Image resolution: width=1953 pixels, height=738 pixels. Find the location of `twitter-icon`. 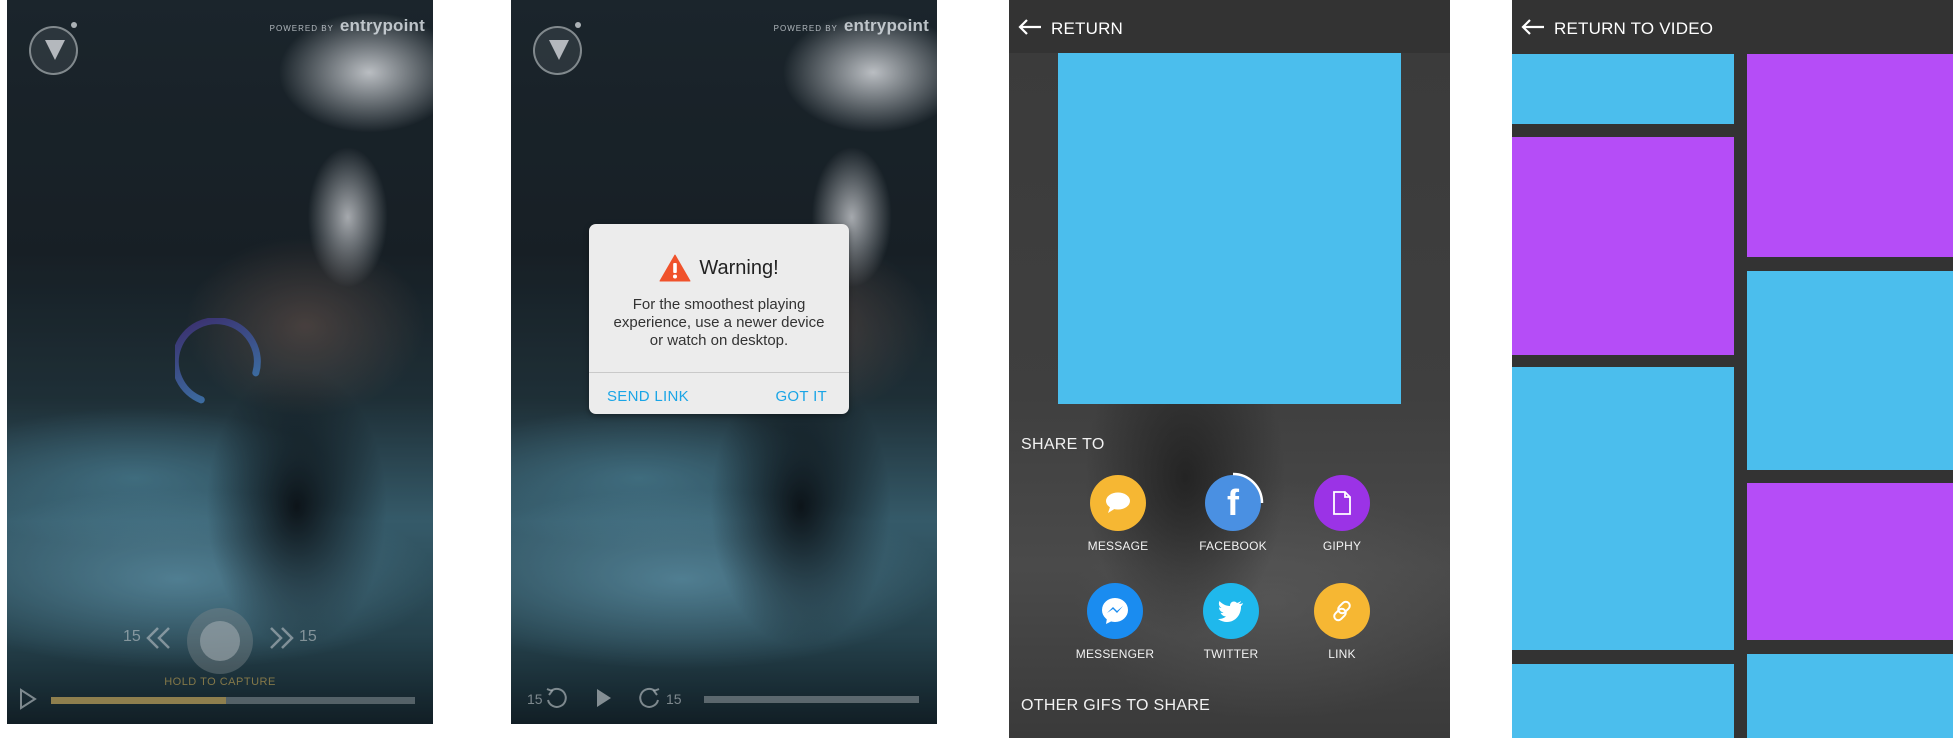

twitter-icon is located at coordinates (1230, 611).